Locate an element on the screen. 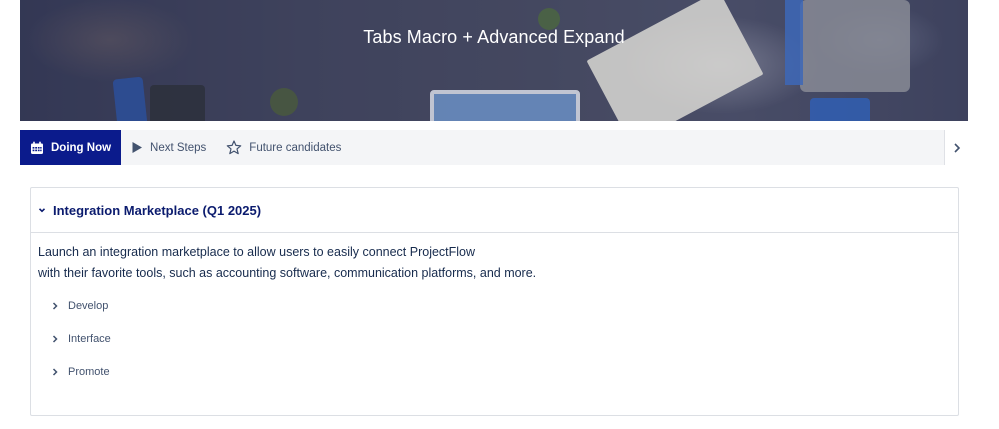 This screenshot has width=999, height=429. star-icon is located at coordinates (234, 147).